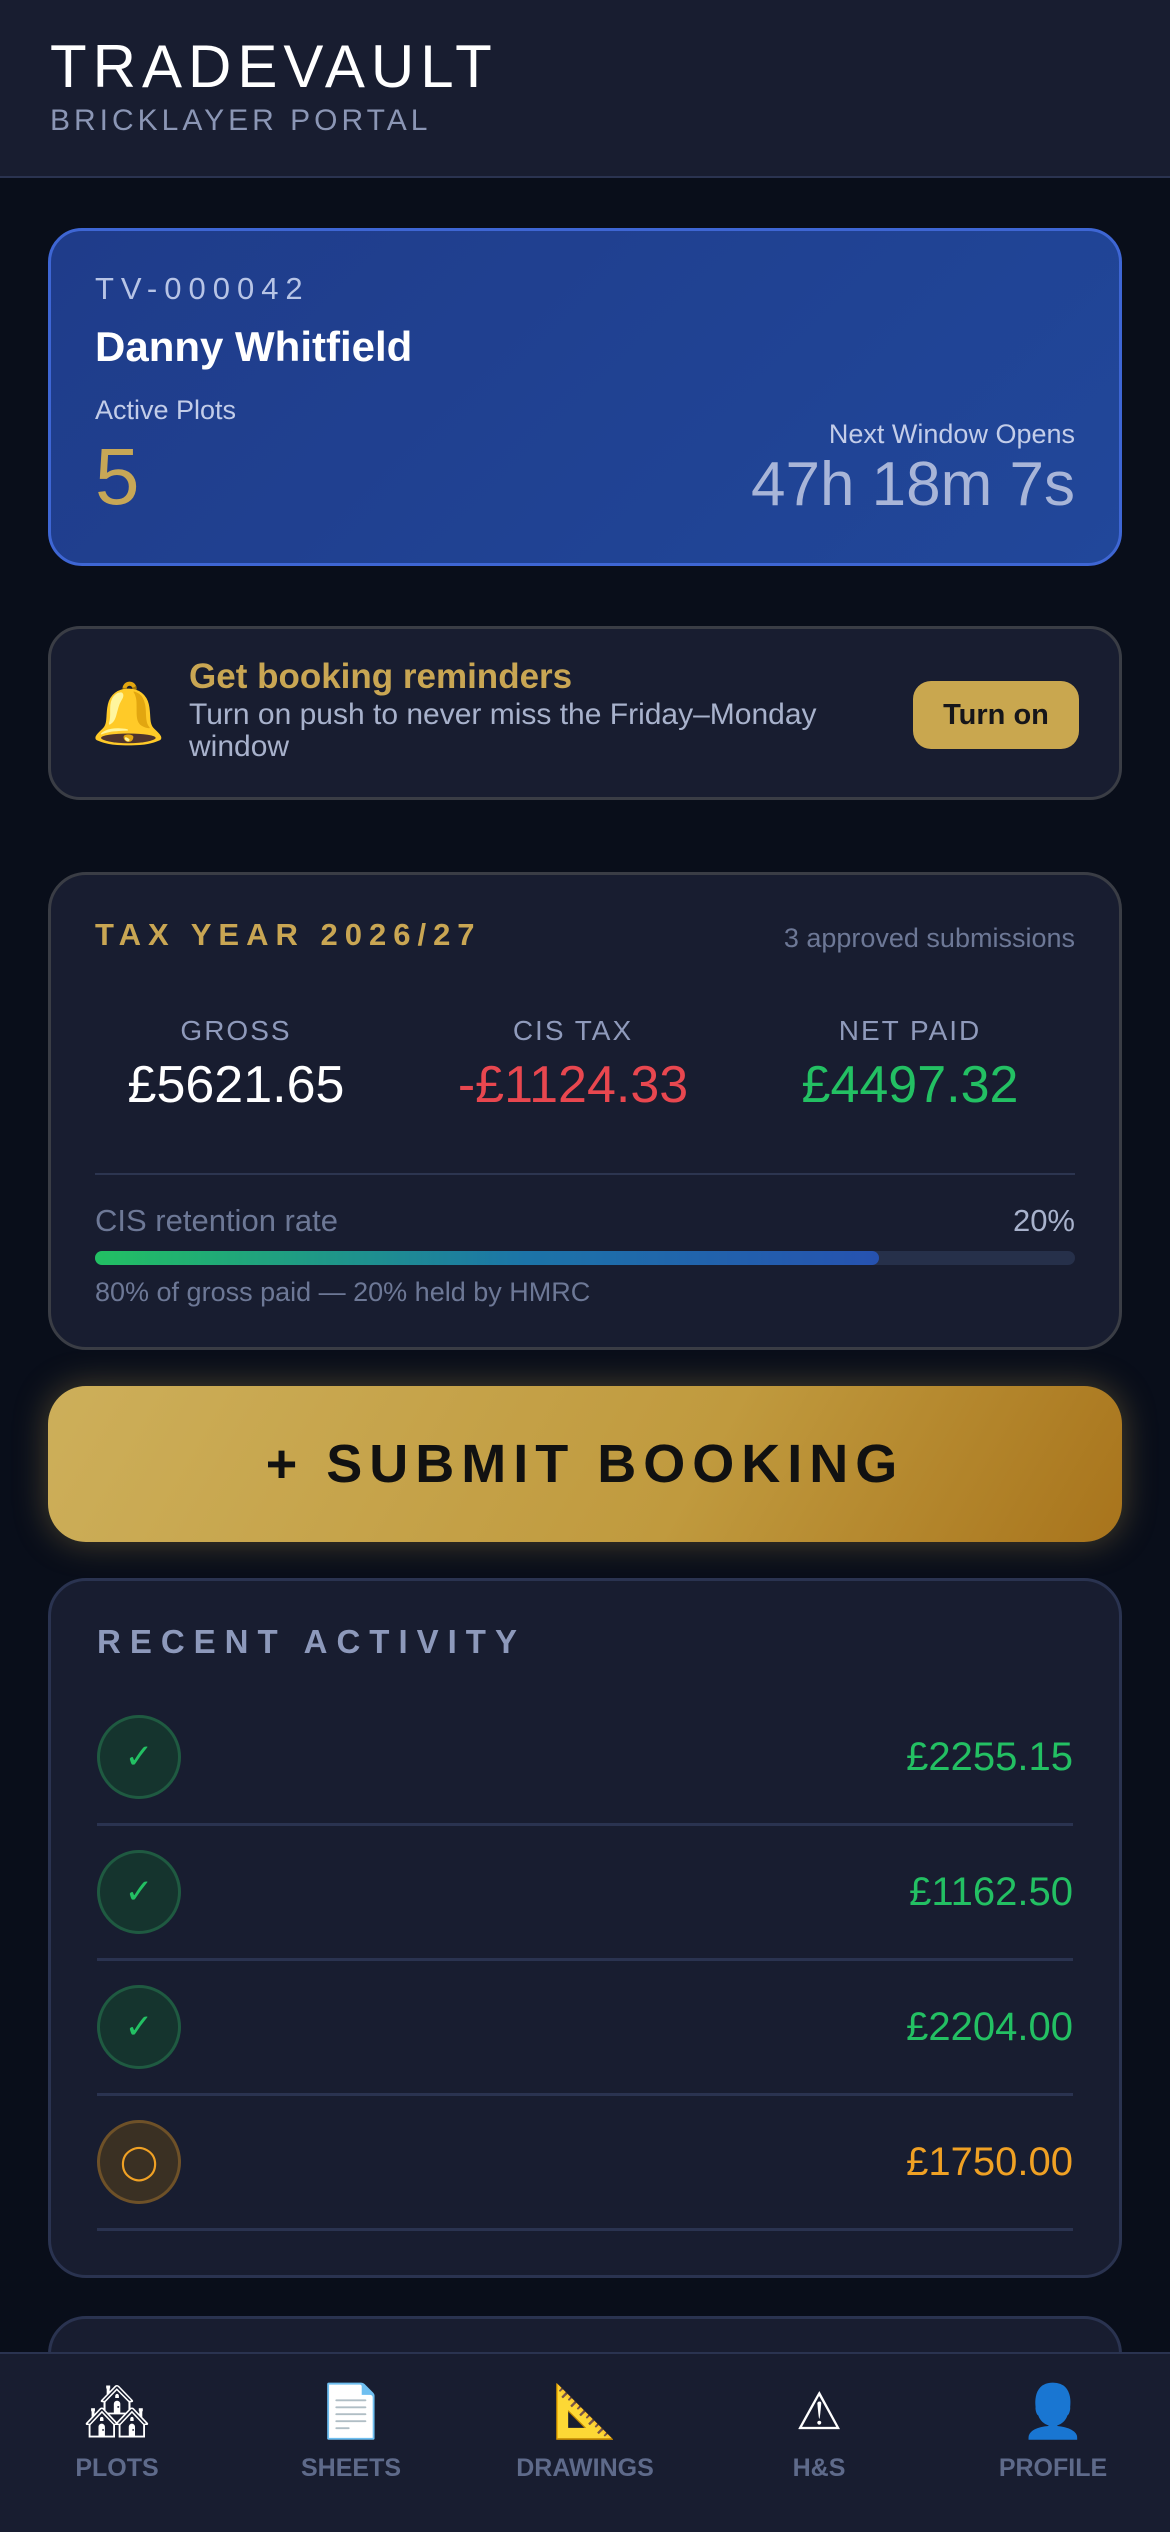 The width and height of the screenshot is (1170, 2532). What do you see at coordinates (585, 2163) in the screenshot?
I see `activity-item: ◯ £1750.00` at bounding box center [585, 2163].